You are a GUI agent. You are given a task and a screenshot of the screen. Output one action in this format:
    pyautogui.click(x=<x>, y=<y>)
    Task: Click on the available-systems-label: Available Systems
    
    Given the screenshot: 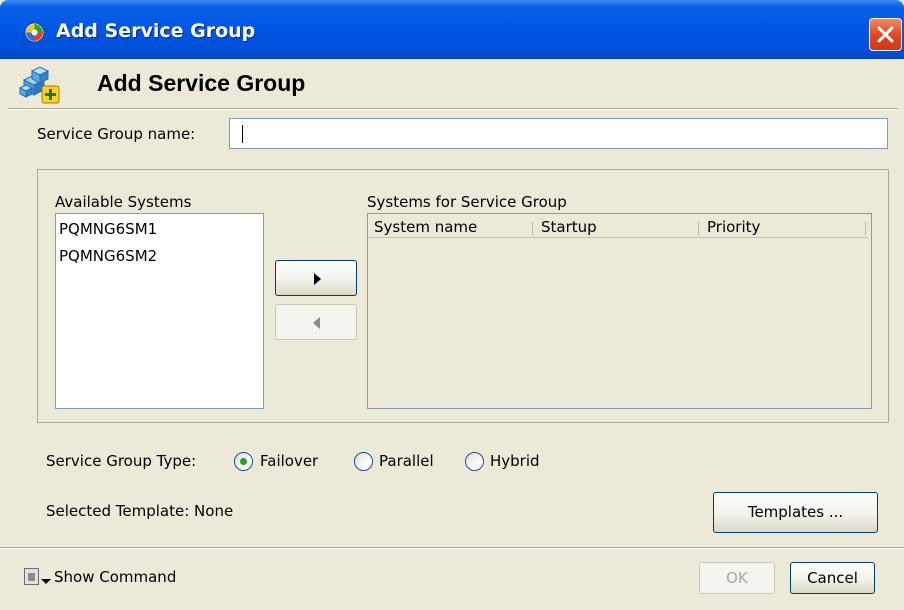 What is the action you would take?
    pyautogui.click(x=123, y=202)
    